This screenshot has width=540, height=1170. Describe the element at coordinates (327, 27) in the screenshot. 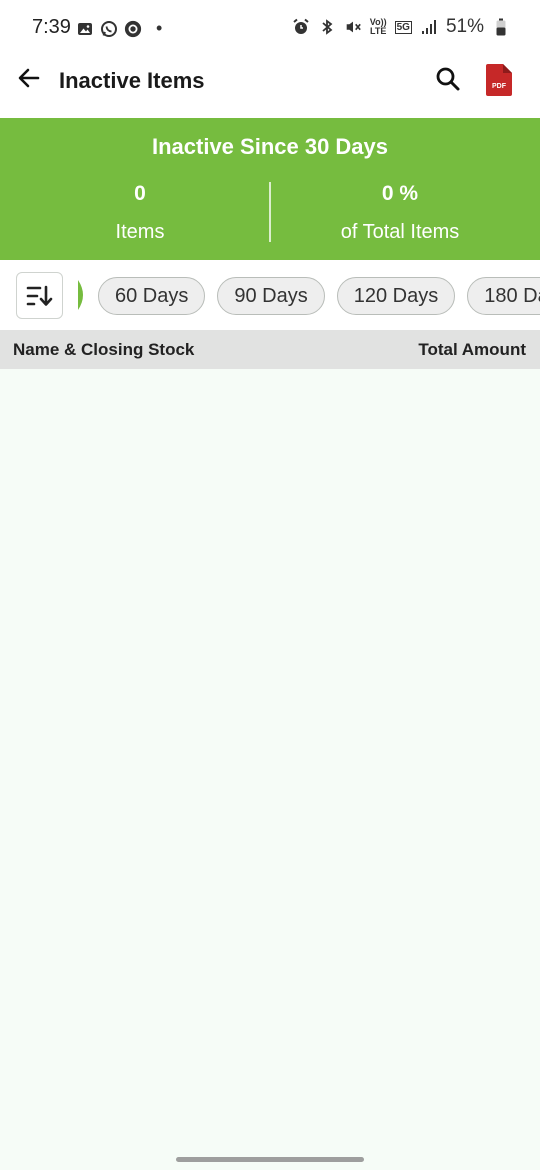

I see `bluetooth-icon` at that location.